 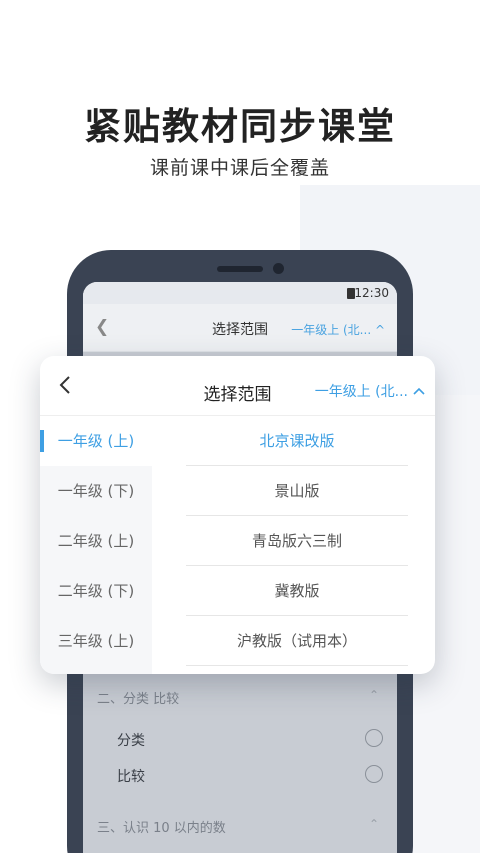 I want to click on grade-label: 一年级 (下), so click(x=96, y=491).